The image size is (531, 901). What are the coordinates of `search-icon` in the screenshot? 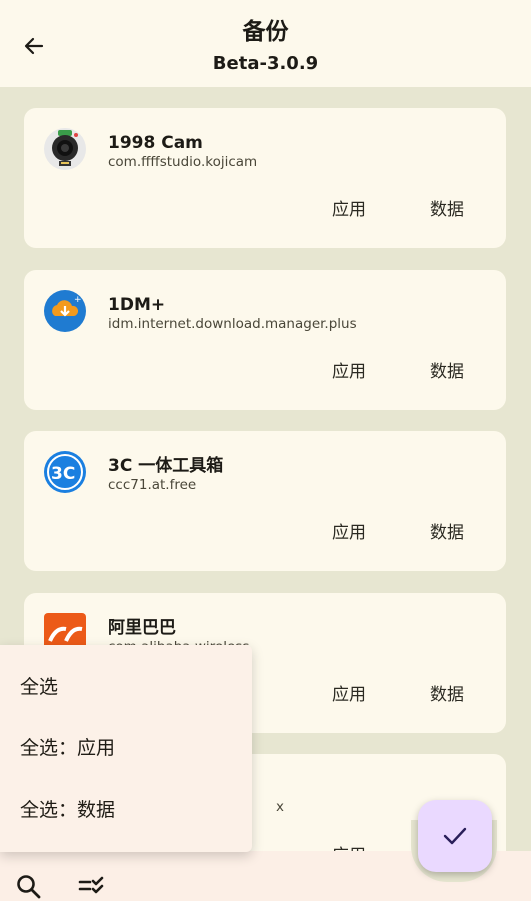 It's located at (29, 887).